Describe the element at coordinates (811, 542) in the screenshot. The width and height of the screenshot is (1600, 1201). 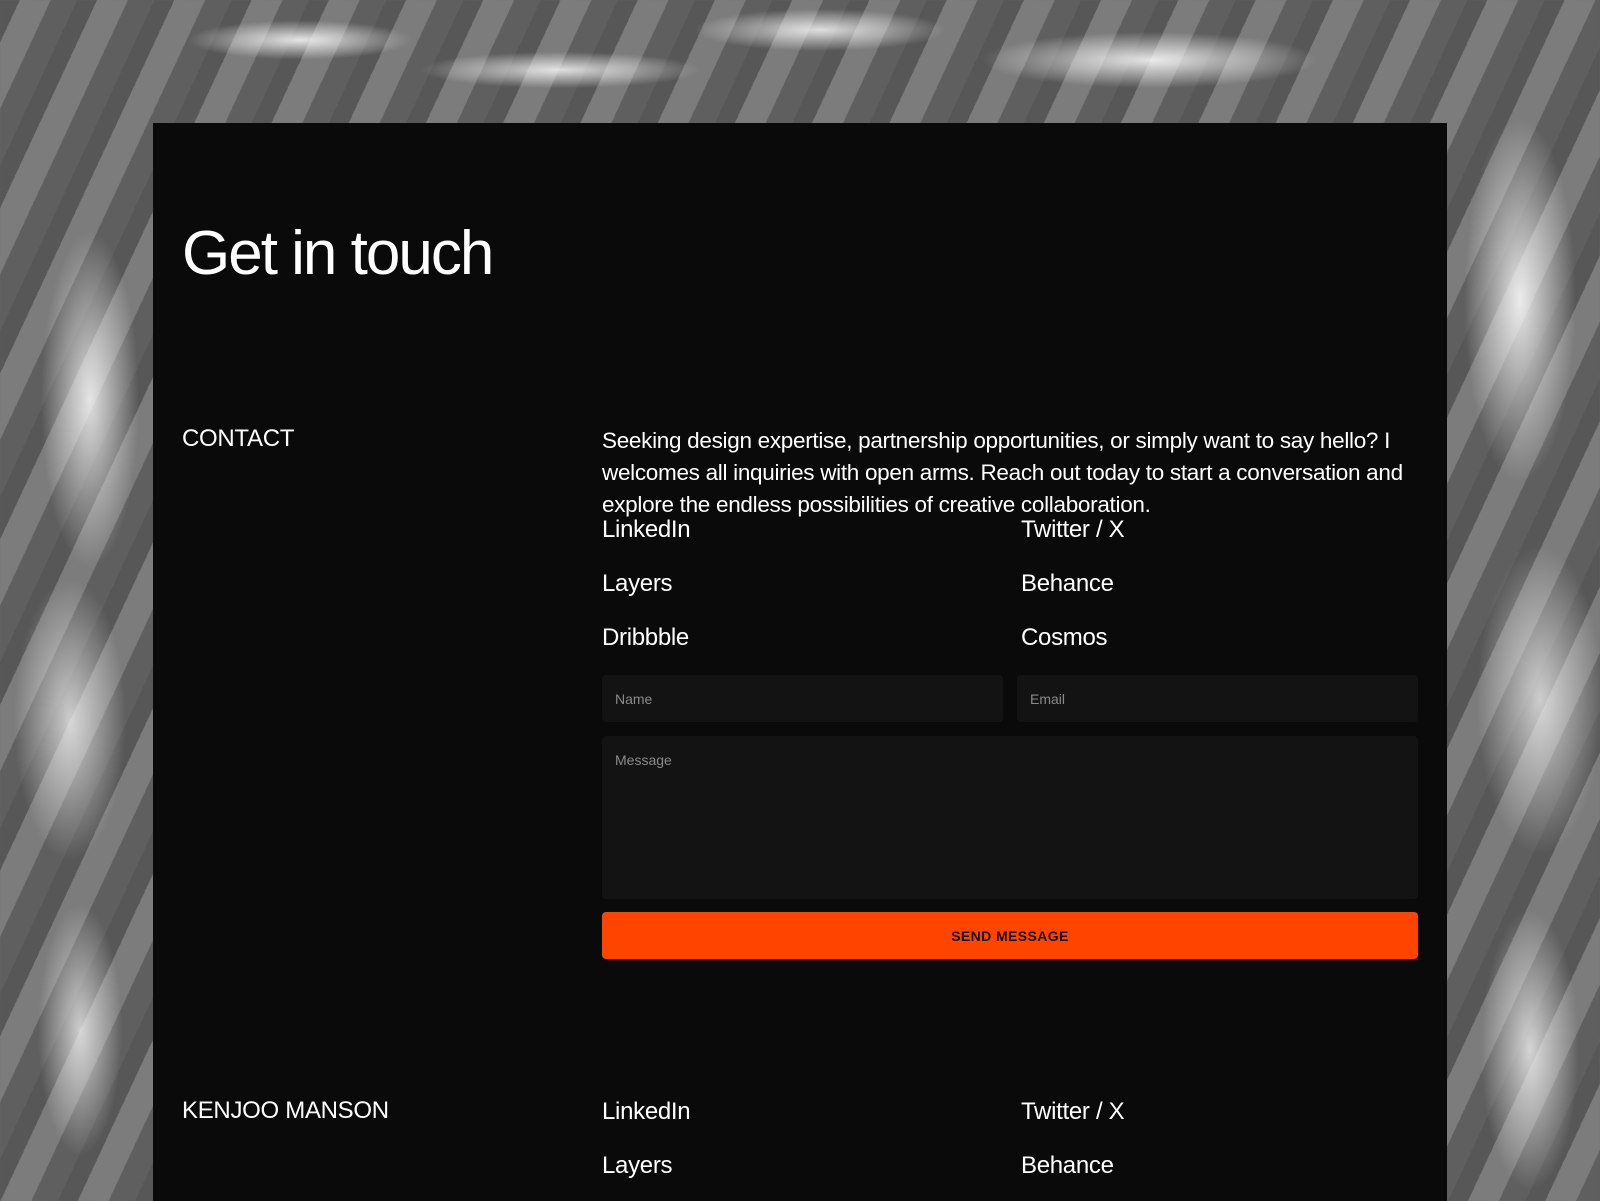
I see `link-linkedin: LinkedIn` at that location.